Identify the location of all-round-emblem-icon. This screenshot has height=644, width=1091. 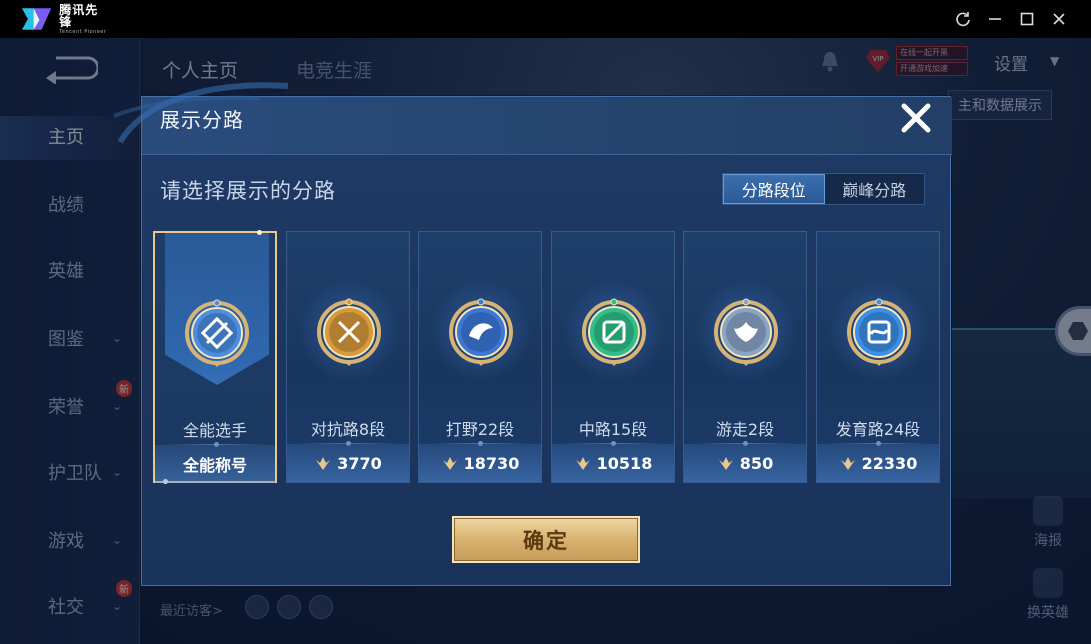
(217, 333).